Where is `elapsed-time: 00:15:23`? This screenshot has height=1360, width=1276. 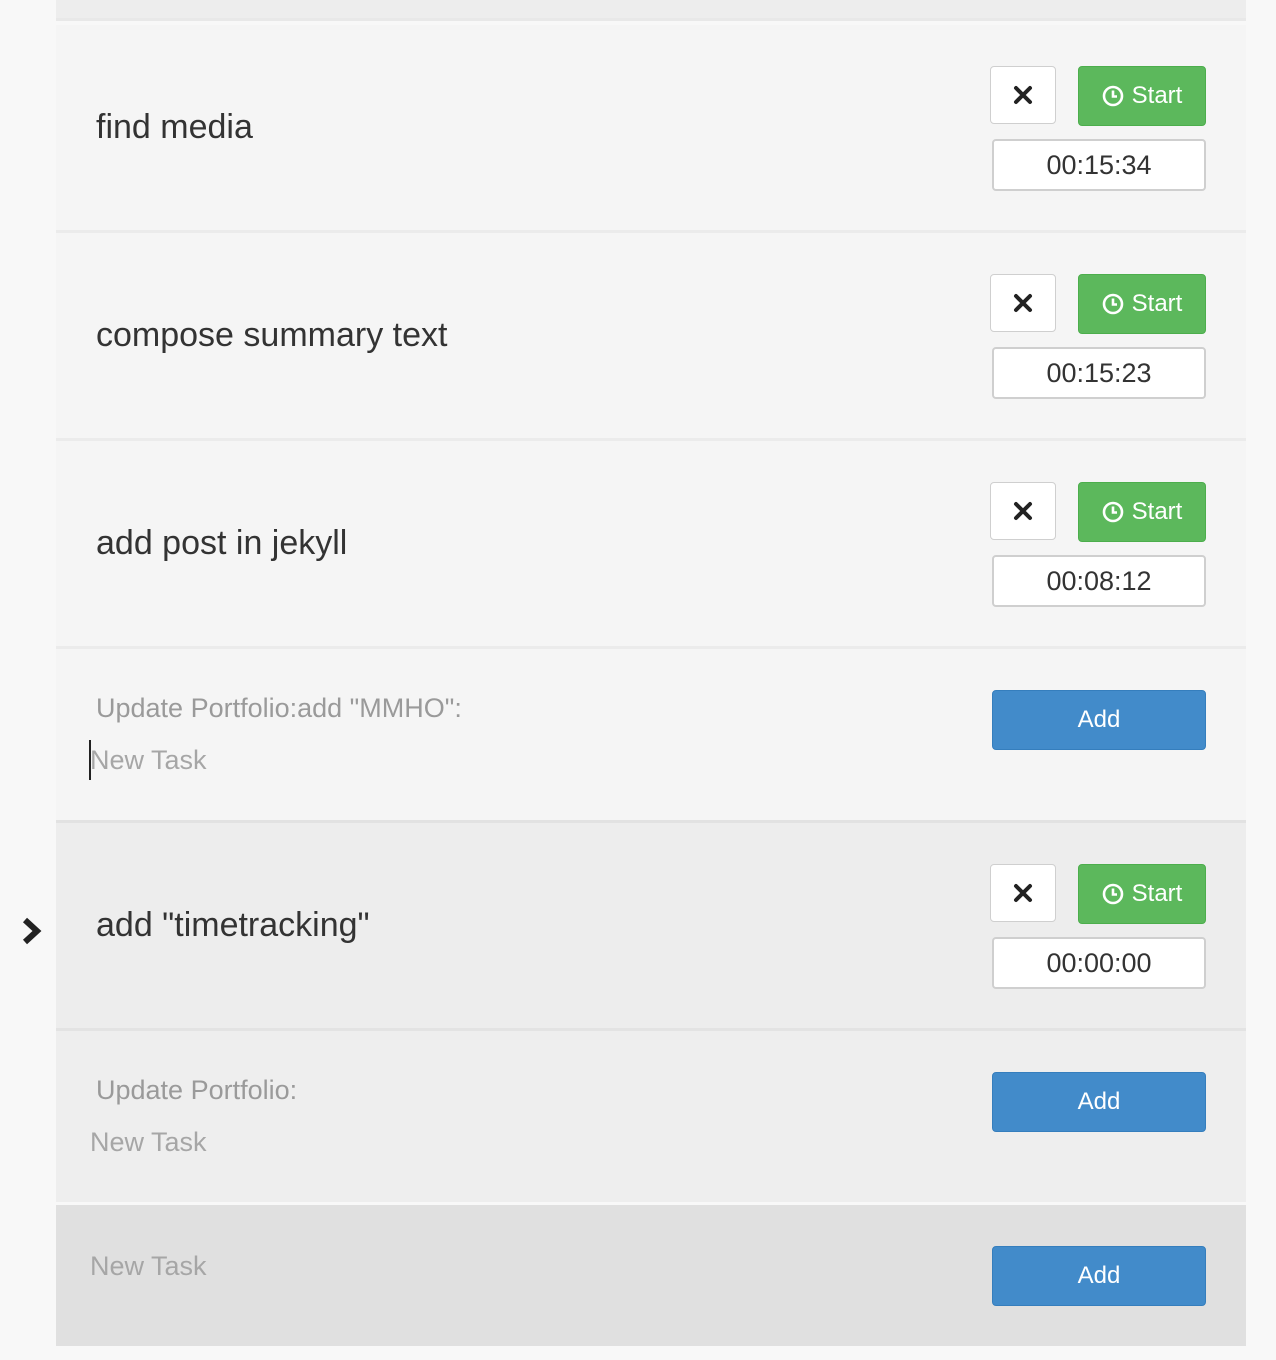 elapsed-time: 00:15:23 is located at coordinates (1099, 373).